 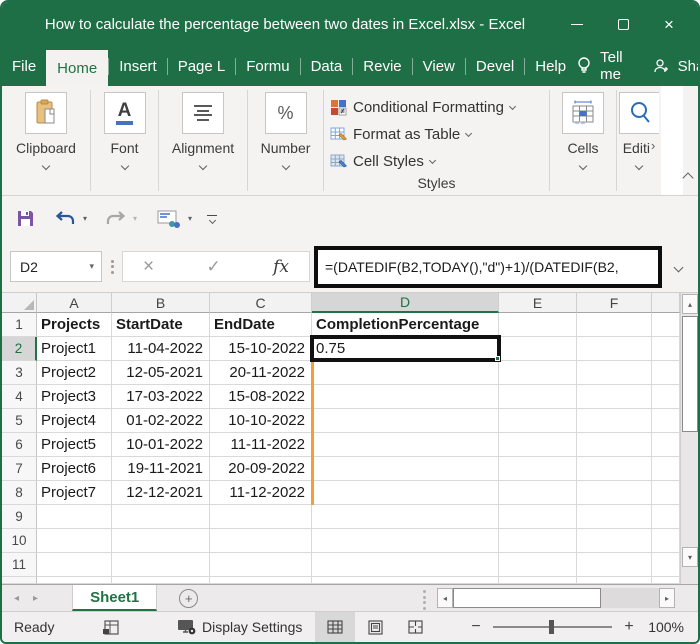 I want to click on cell-e4, so click(x=538, y=397).